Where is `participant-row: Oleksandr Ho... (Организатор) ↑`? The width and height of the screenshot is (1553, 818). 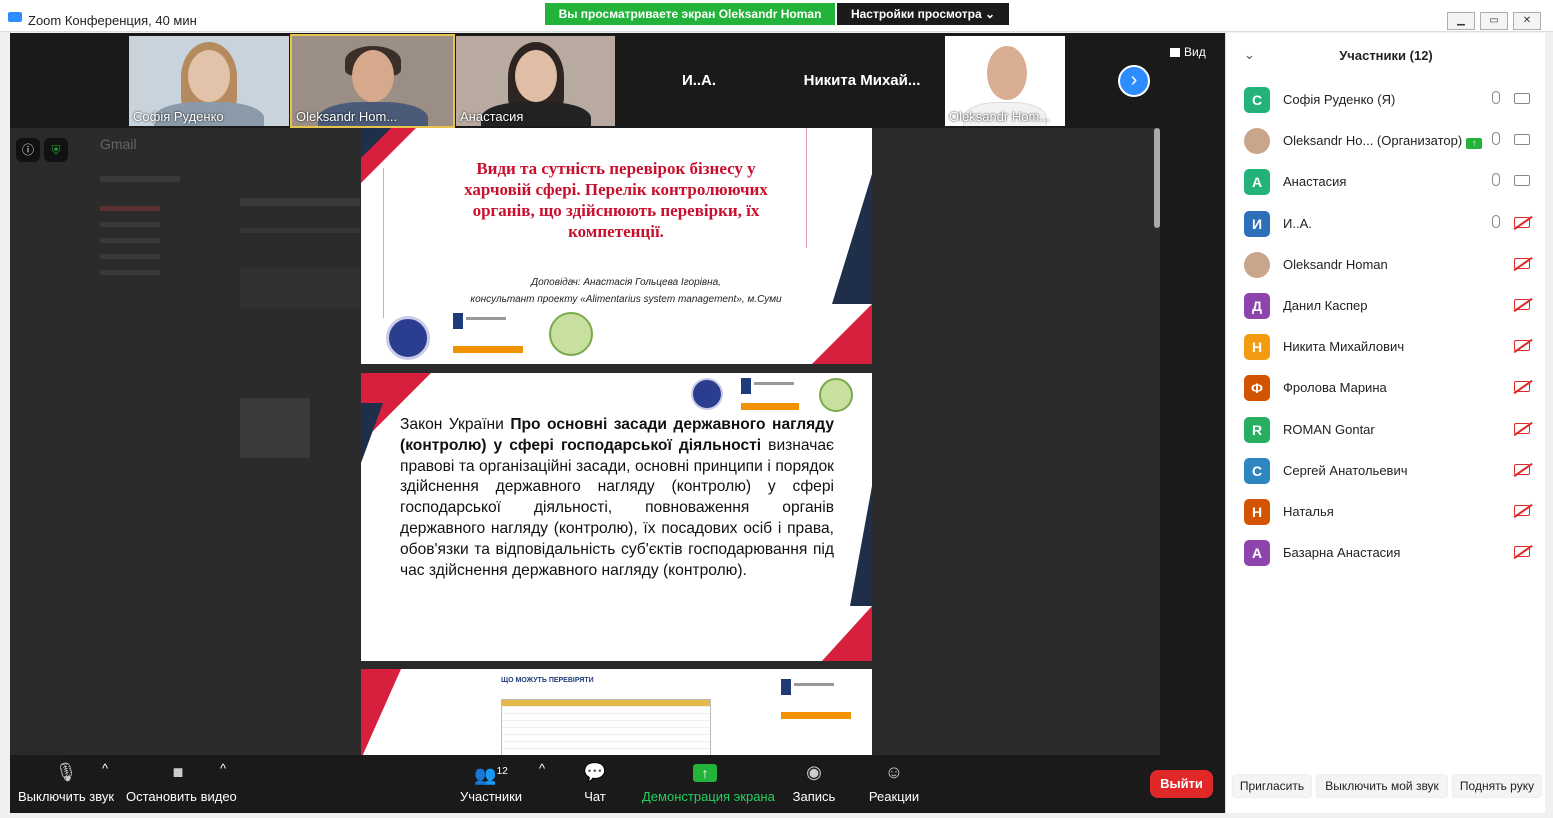 participant-row: Oleksandr Ho... (Организатор) ↑ is located at coordinates (1386, 140).